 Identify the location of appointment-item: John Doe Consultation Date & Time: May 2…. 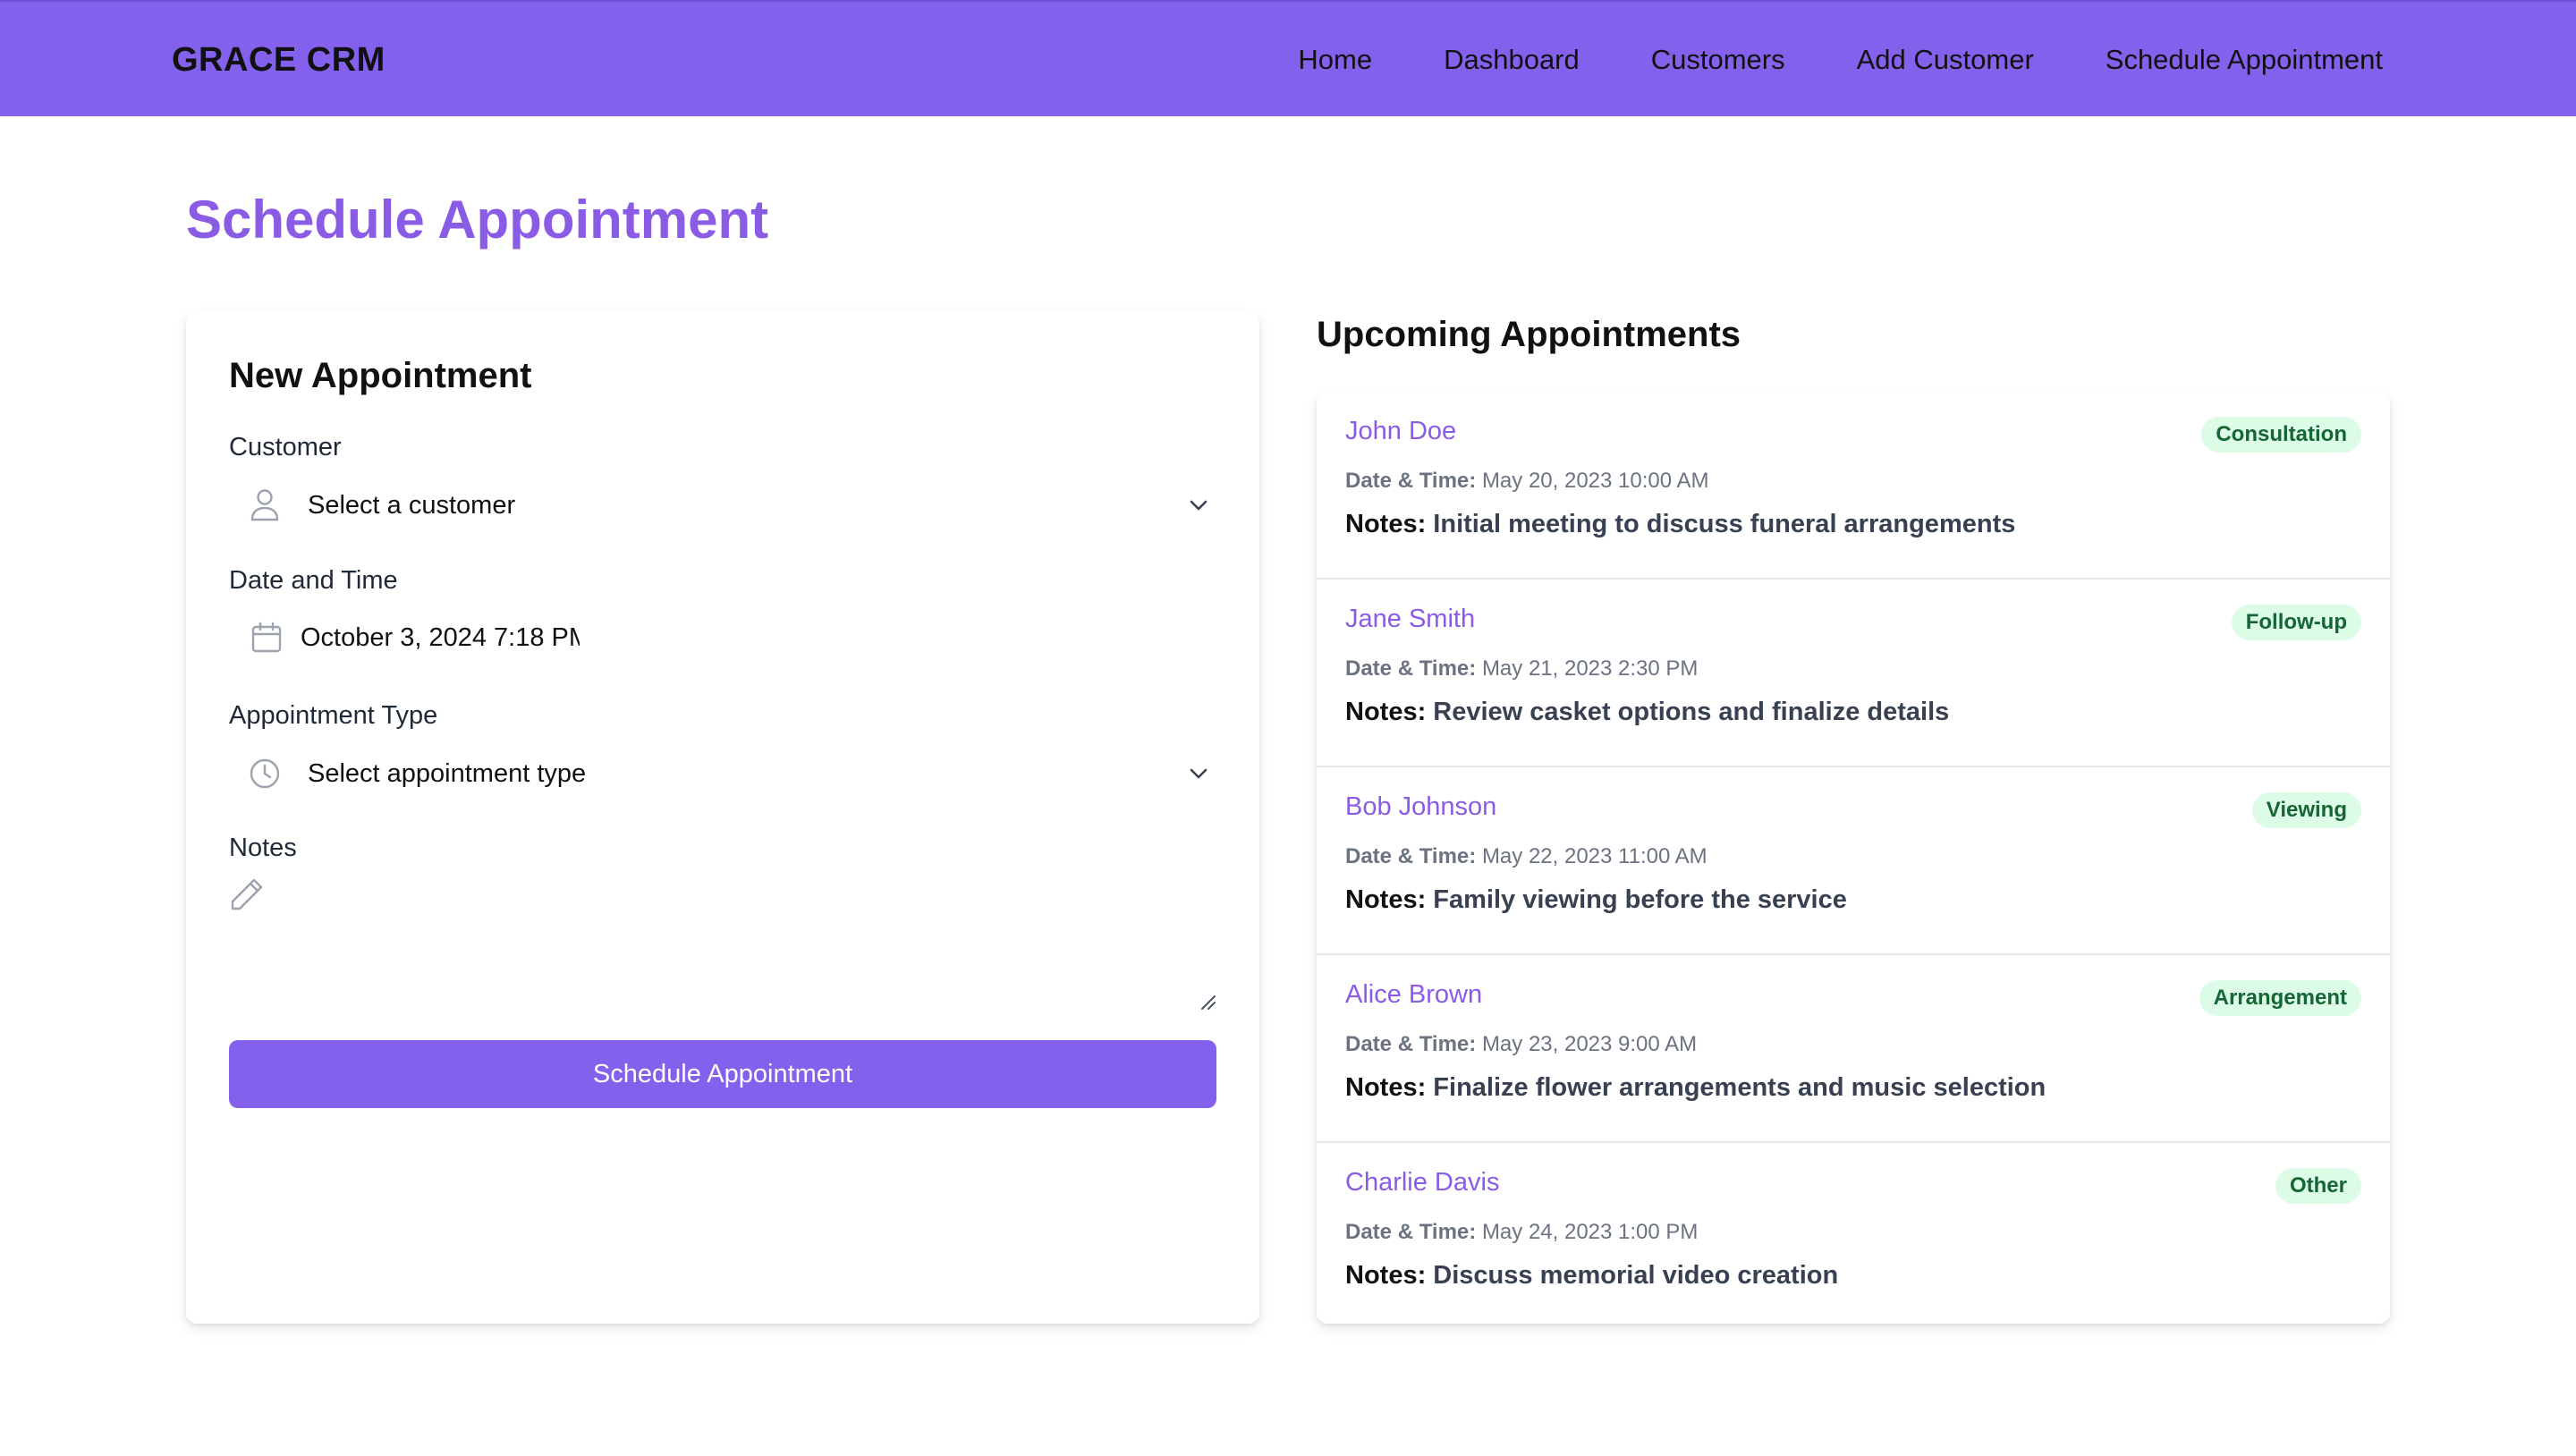
(1853, 486).